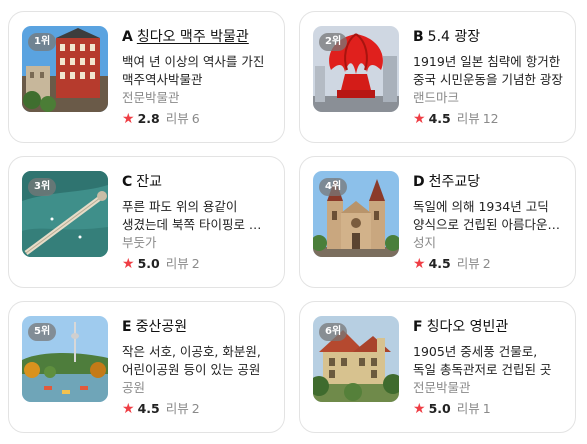  I want to click on place-thumbnail: 6위, so click(356, 359).